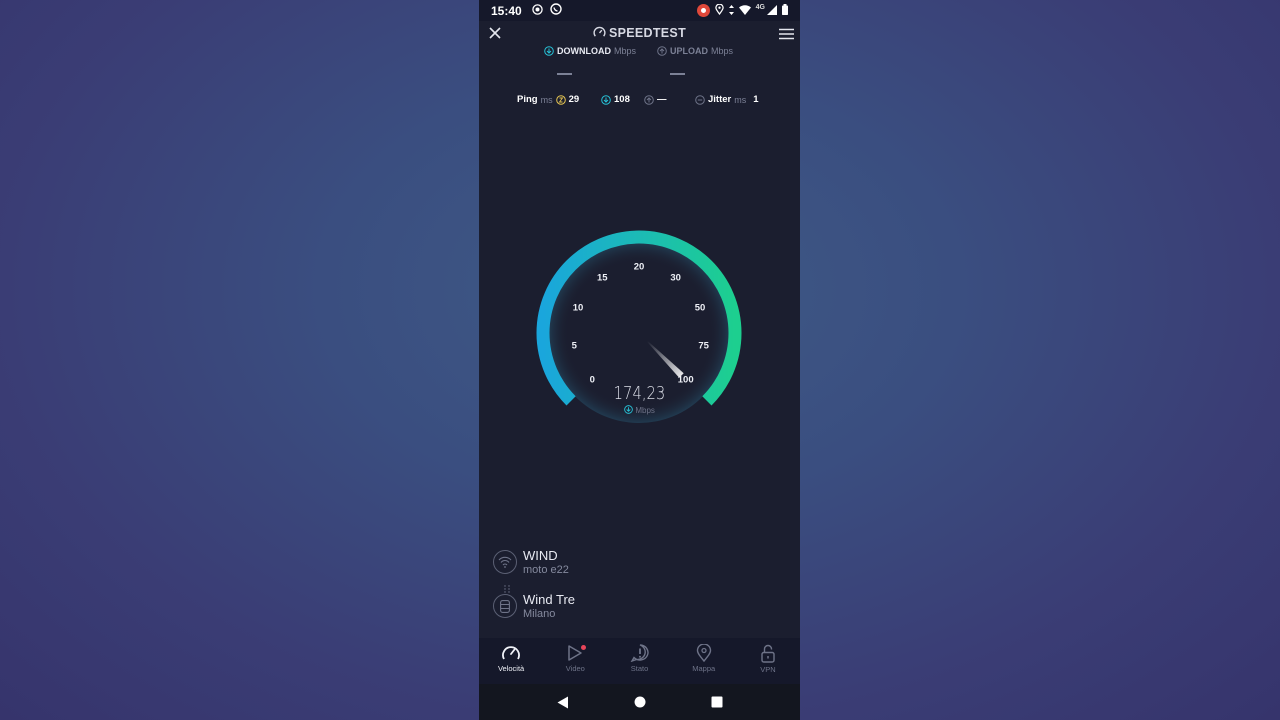  I want to click on server-city: Milano, so click(539, 614).